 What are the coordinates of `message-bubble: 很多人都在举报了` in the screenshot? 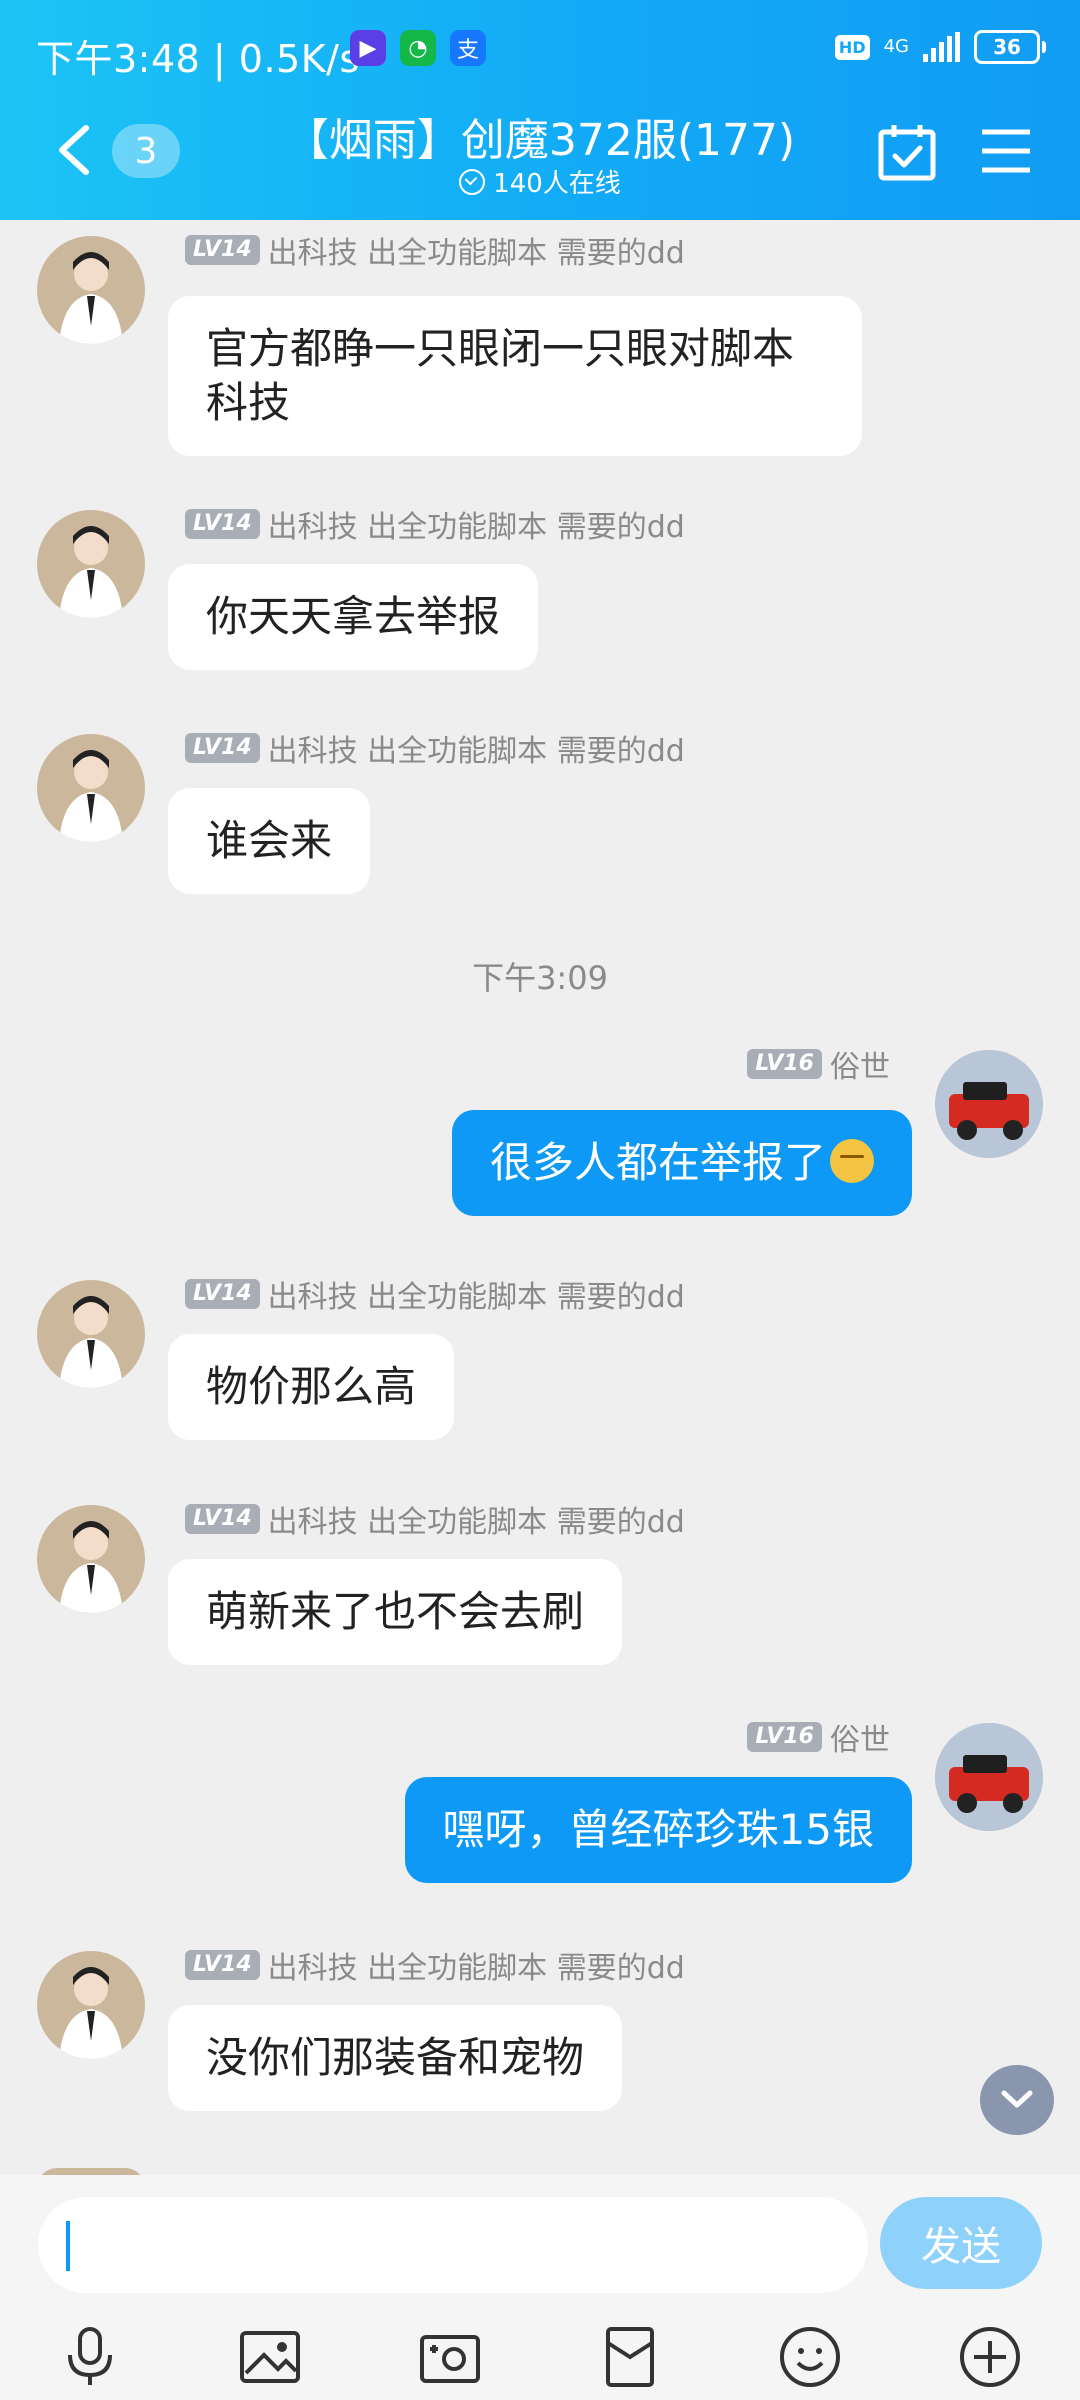 It's located at (681, 1163).